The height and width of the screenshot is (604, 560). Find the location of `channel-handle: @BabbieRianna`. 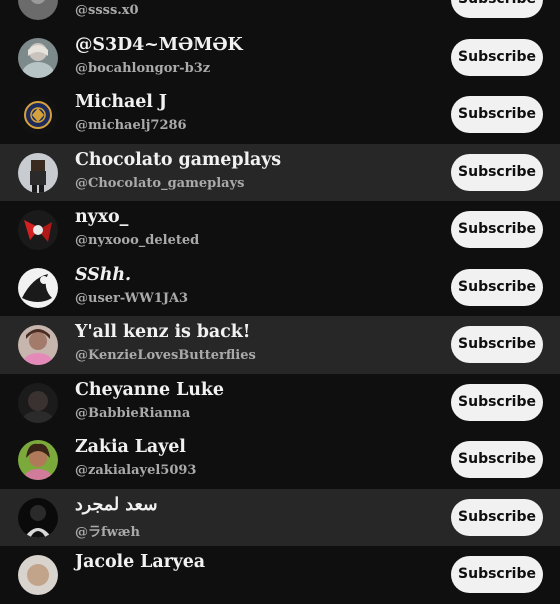

channel-handle: @BabbieRianna is located at coordinates (133, 413).